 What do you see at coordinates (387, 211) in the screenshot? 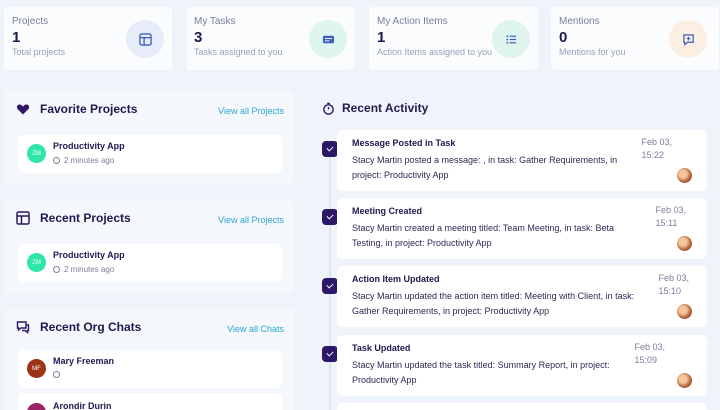
I see `activity-title: Meeting Created` at bounding box center [387, 211].